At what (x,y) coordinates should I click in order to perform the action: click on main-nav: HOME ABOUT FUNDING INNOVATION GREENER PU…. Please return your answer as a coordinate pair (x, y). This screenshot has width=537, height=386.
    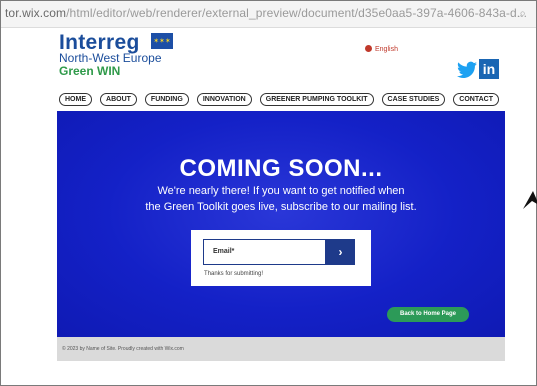
    Looking at the image, I should click on (279, 99).